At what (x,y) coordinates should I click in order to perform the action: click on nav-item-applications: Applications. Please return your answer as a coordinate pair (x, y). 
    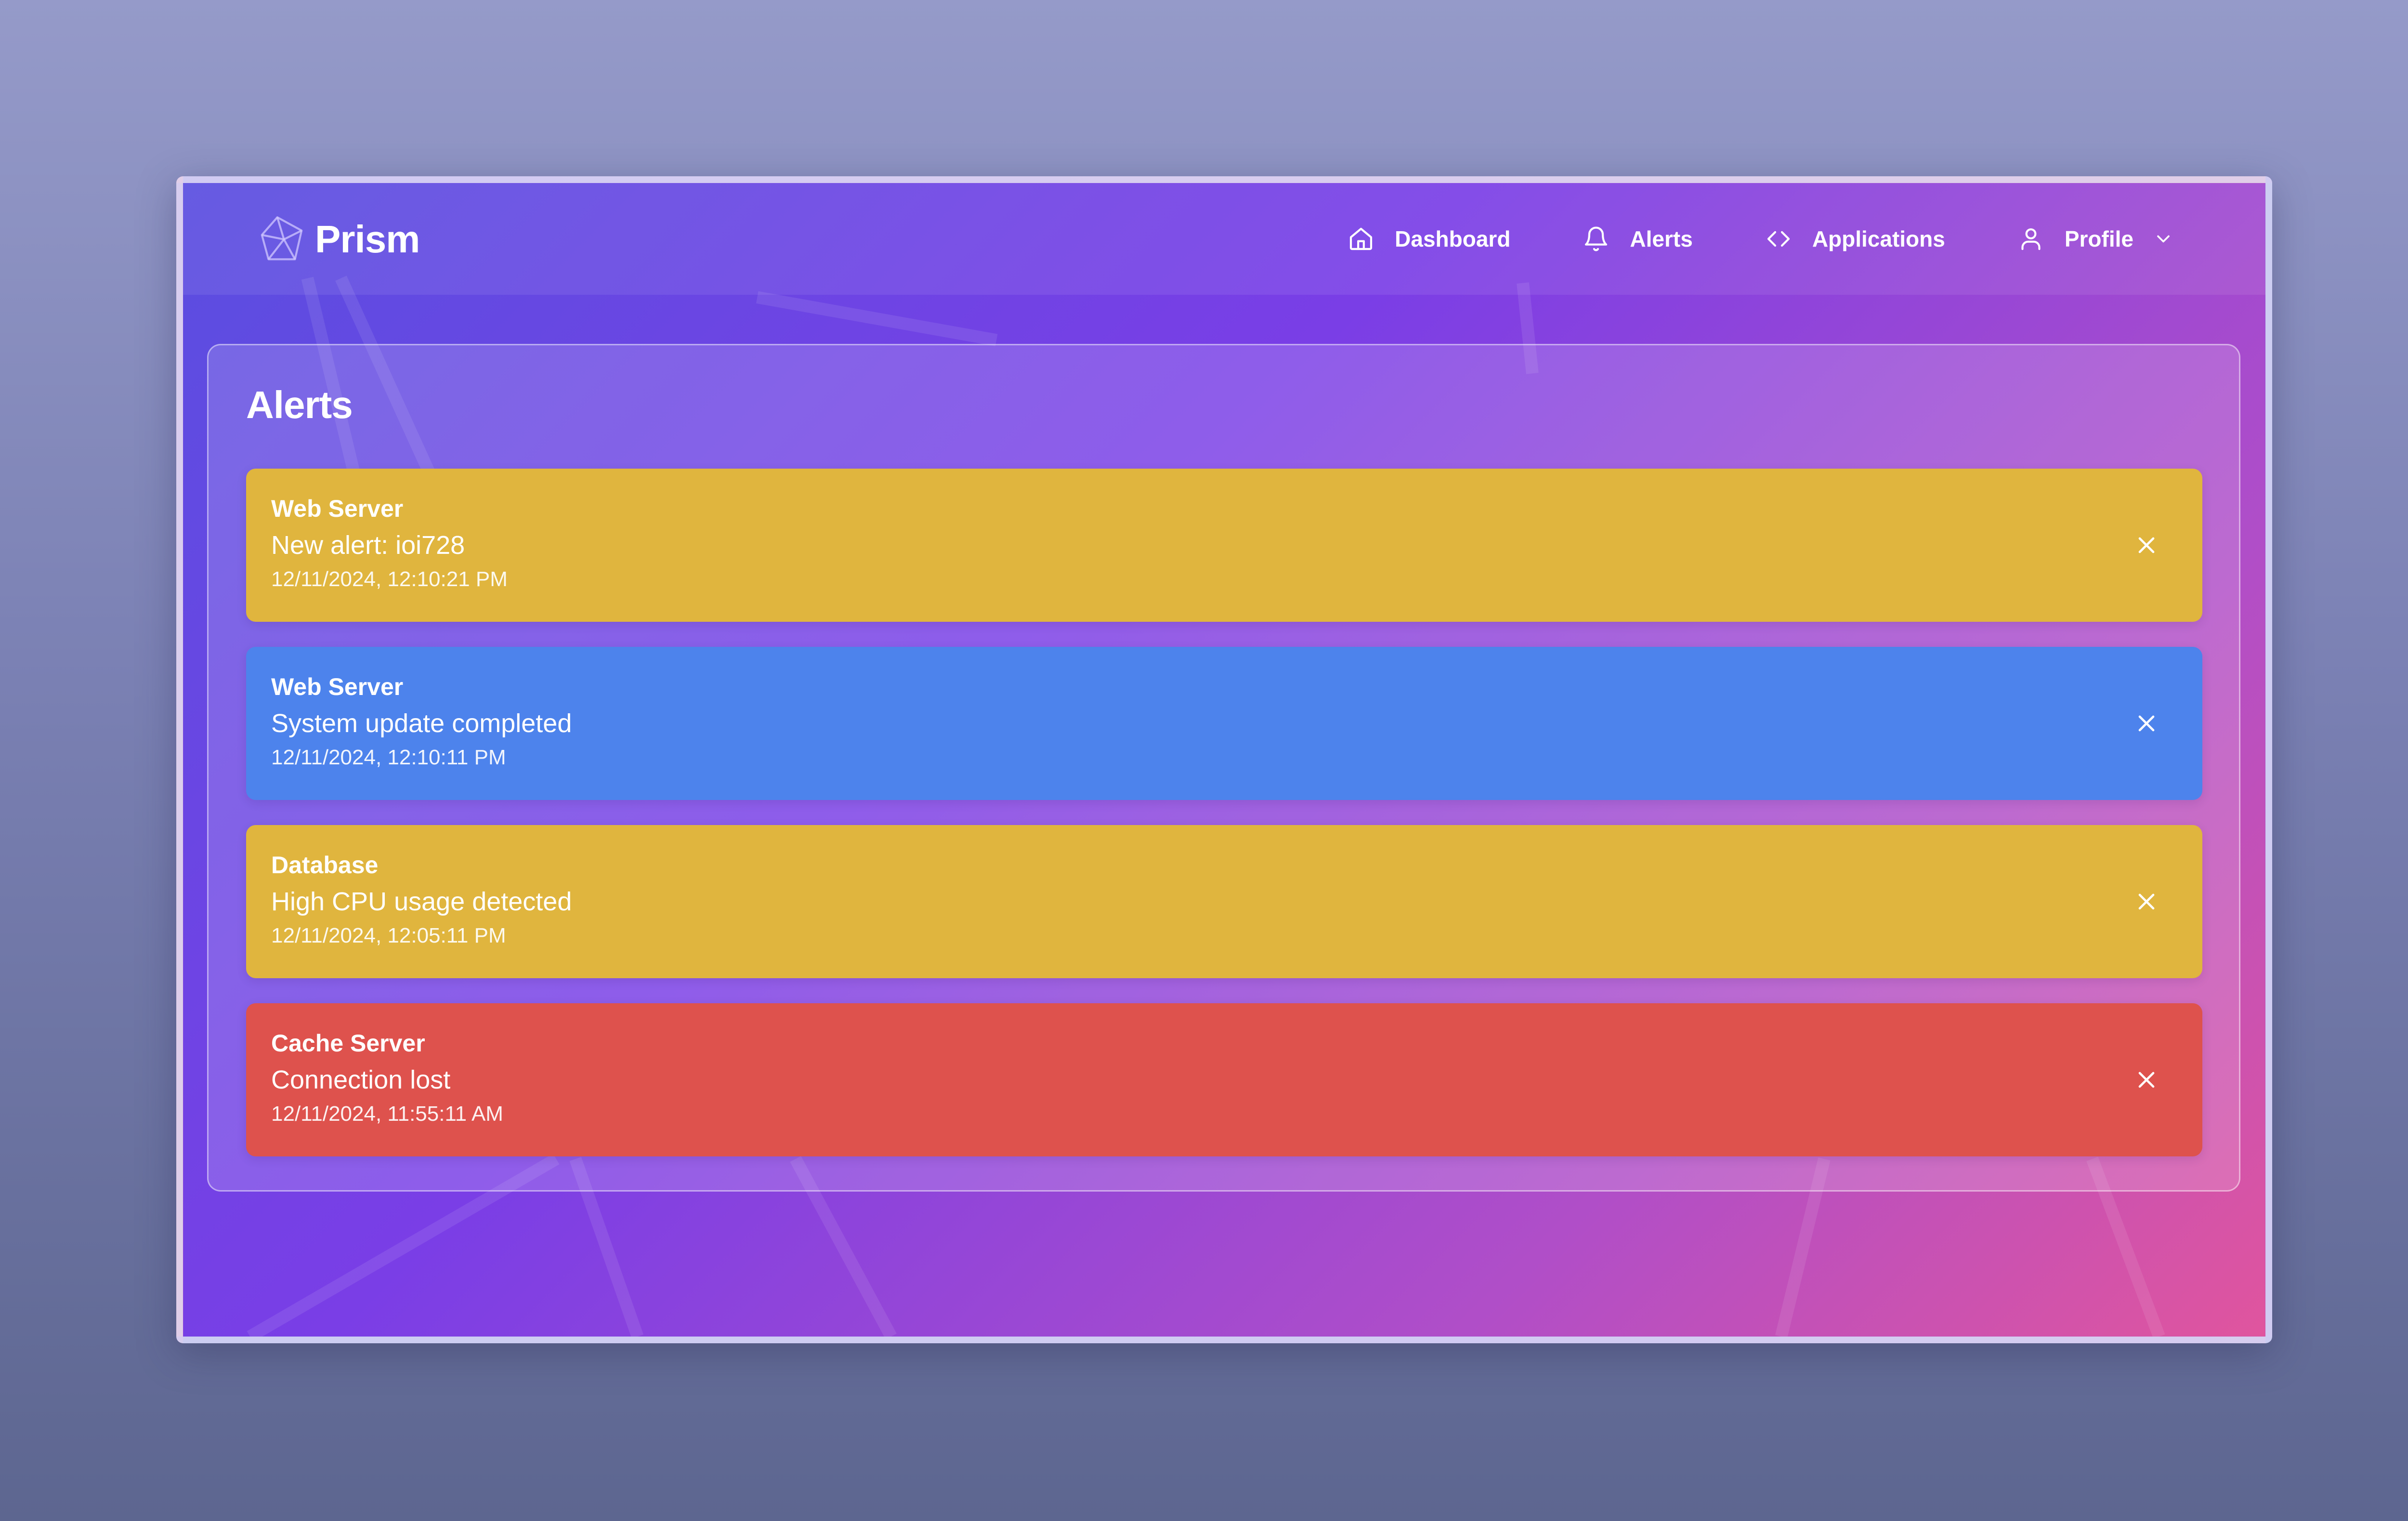
    Looking at the image, I should click on (1855, 238).